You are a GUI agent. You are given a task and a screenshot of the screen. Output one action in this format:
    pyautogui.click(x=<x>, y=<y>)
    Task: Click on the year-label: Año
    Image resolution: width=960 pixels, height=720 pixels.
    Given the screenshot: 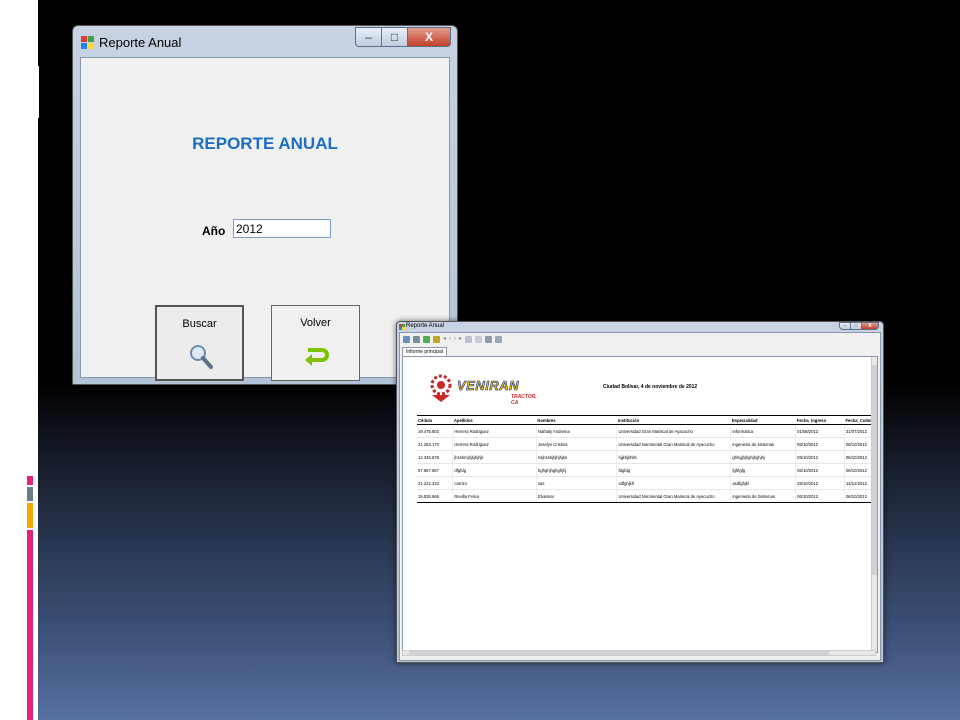 What is the action you would take?
    pyautogui.click(x=214, y=231)
    